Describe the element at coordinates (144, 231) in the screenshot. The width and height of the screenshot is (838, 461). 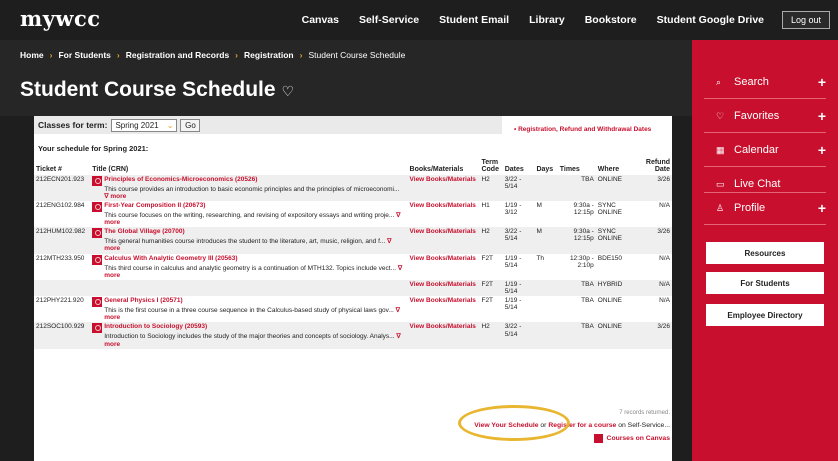
I see `course-title-link: The Global Village (20700)` at that location.